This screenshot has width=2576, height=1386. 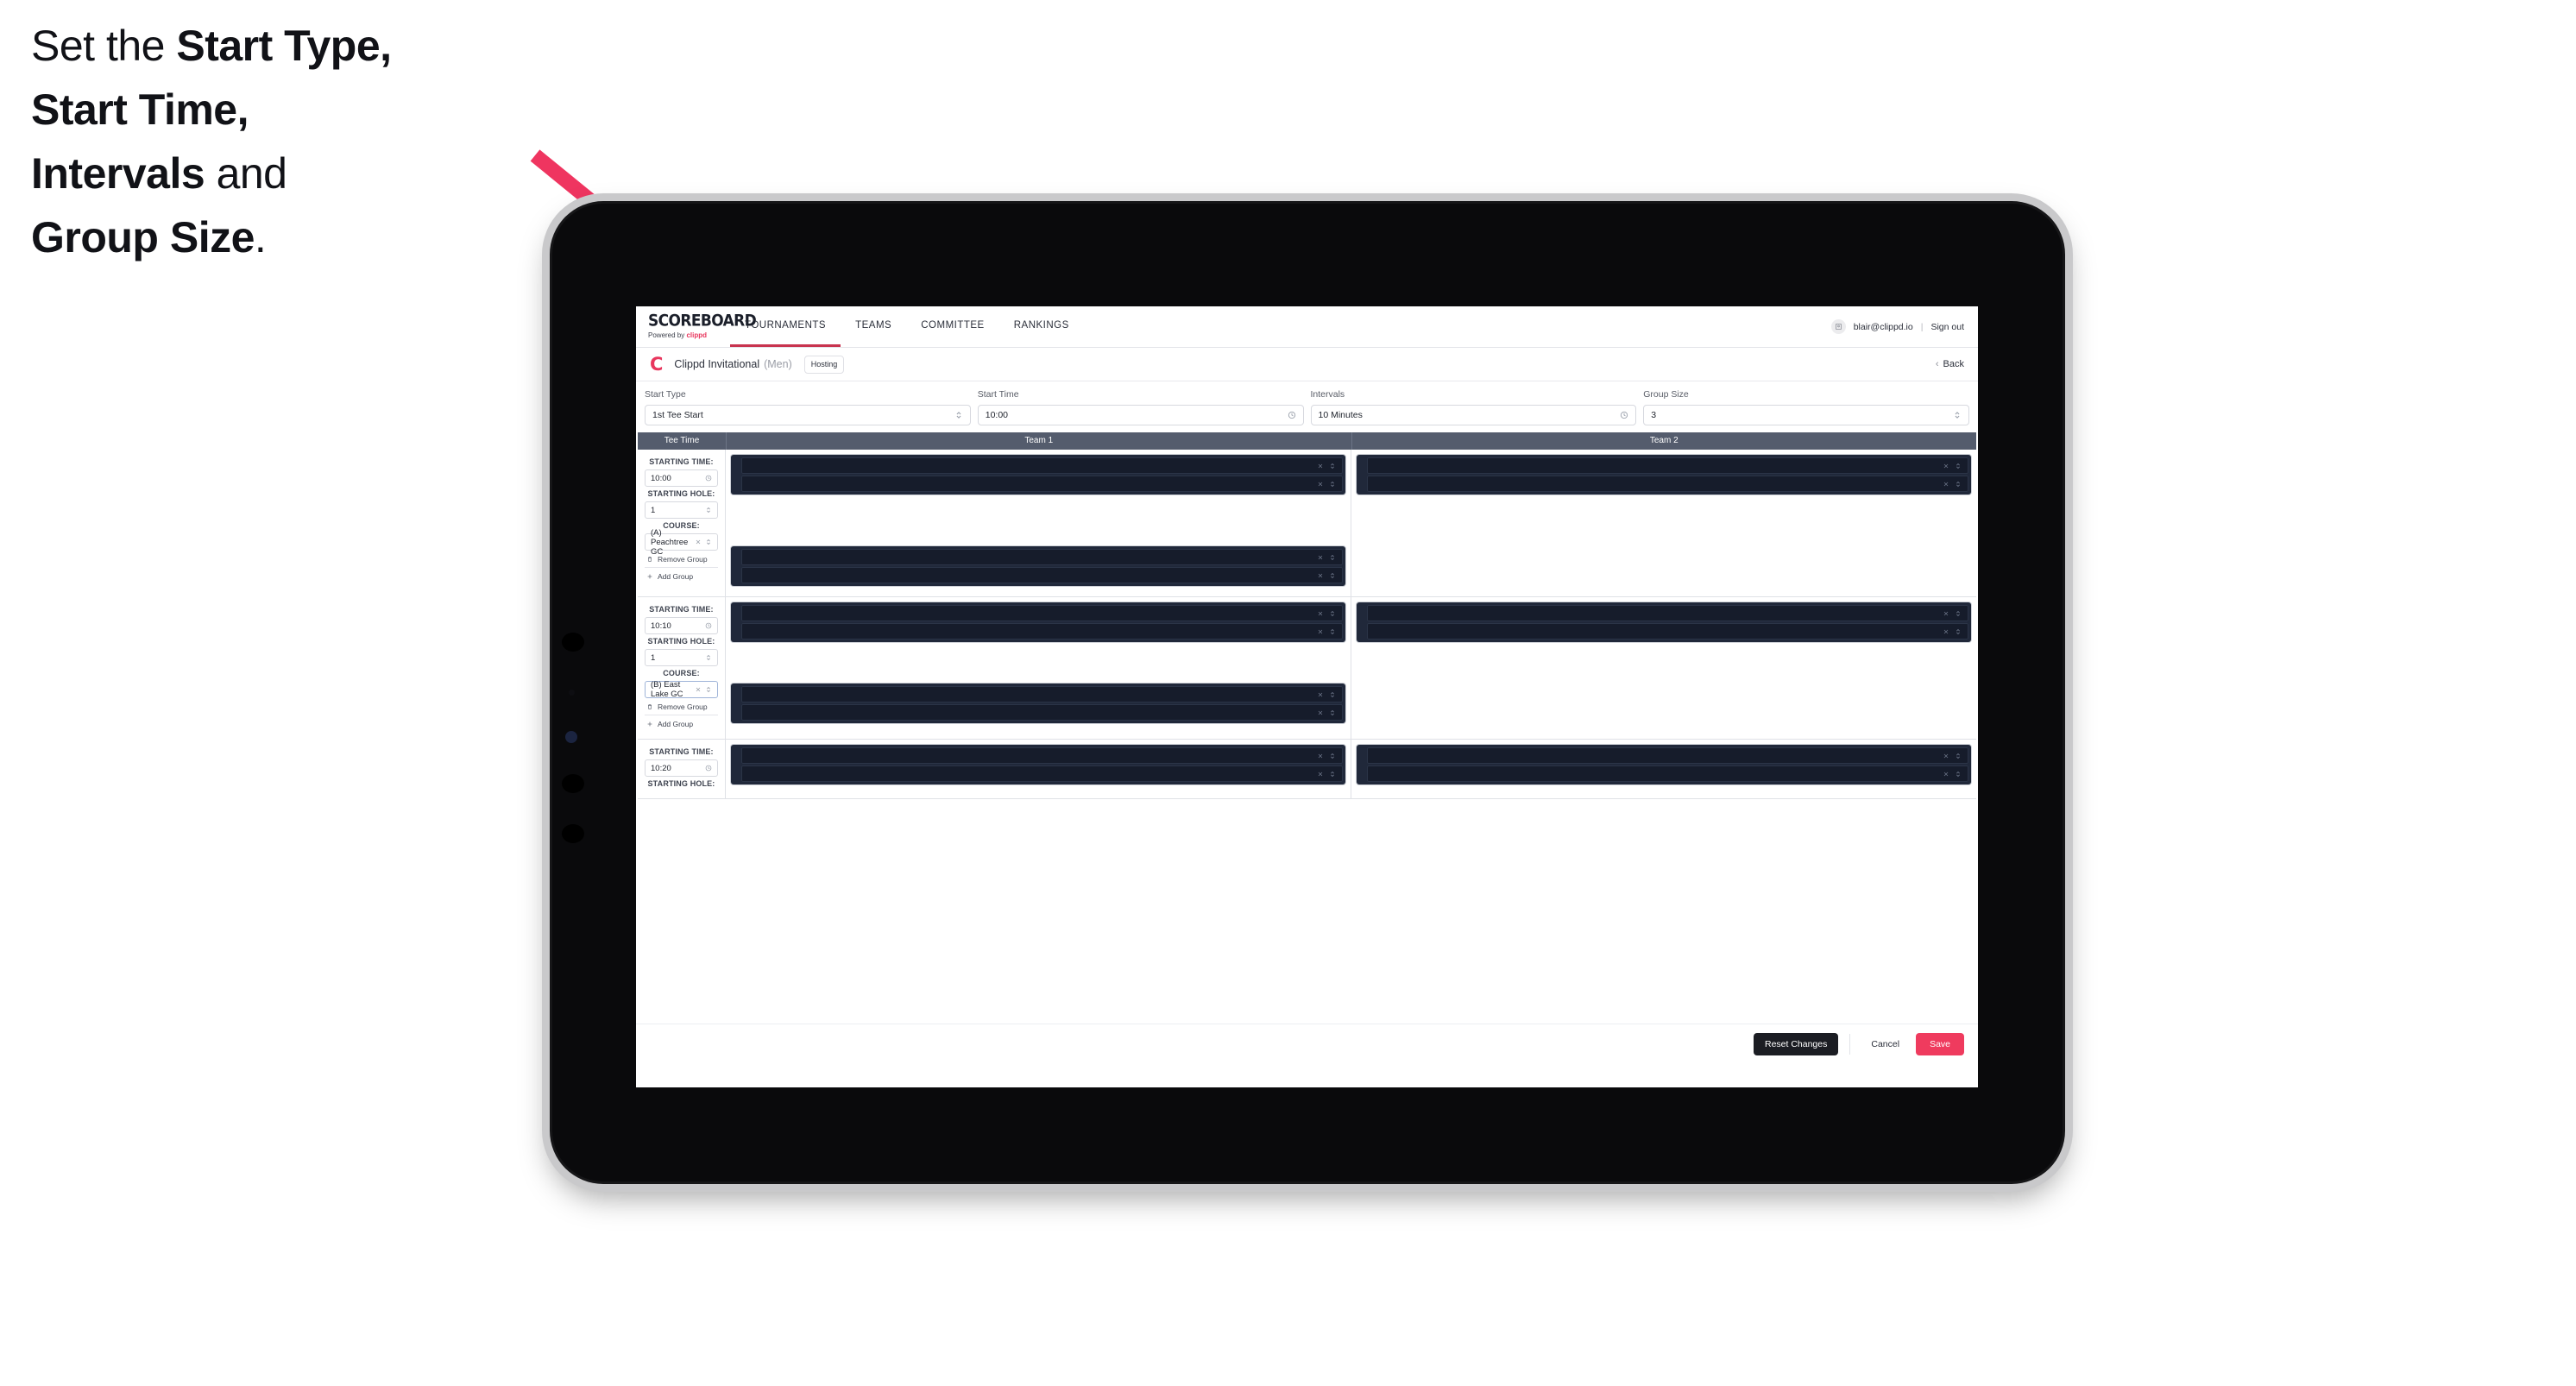 What do you see at coordinates (1947, 327) in the screenshot?
I see `sign-out-link: Sign out` at bounding box center [1947, 327].